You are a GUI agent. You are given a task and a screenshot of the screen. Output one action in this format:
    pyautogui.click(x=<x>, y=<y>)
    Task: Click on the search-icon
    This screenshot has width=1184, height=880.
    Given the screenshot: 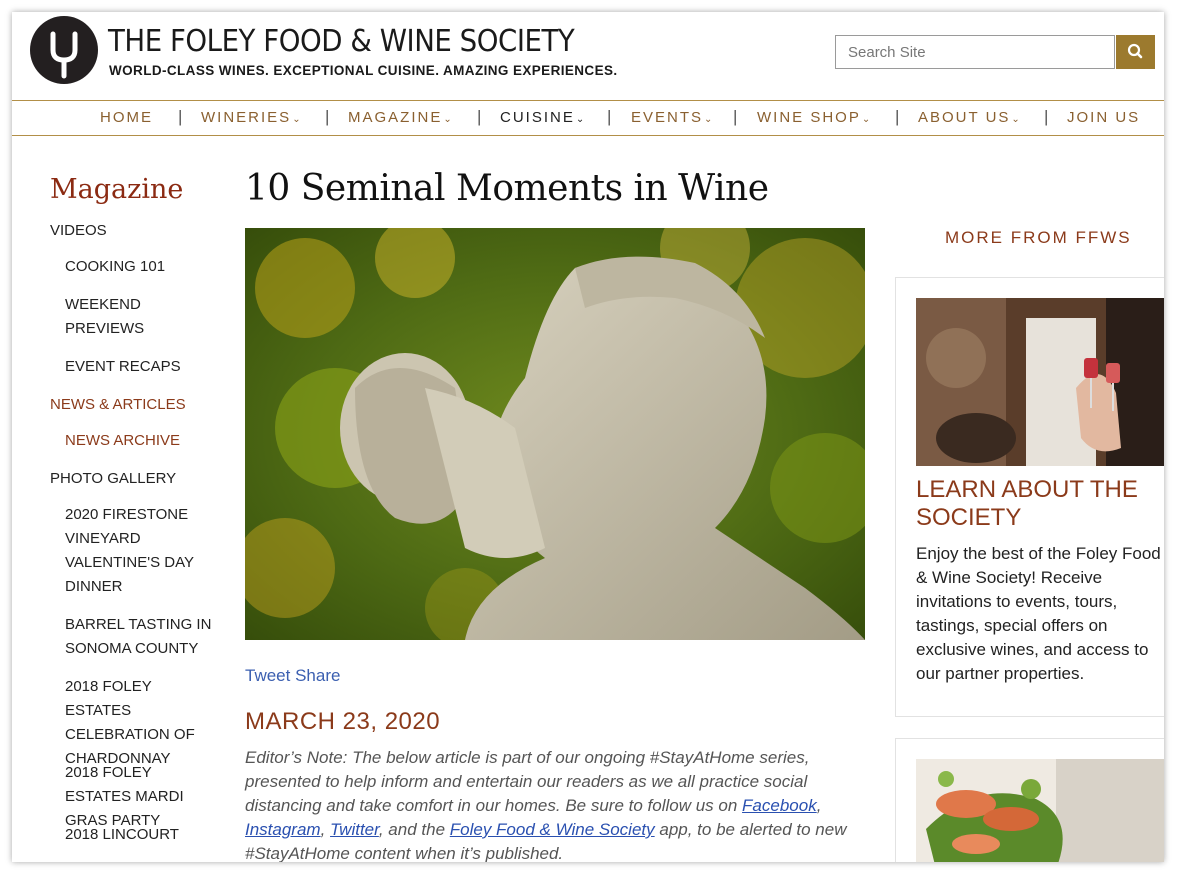 What is the action you would take?
    pyautogui.click(x=1135, y=51)
    